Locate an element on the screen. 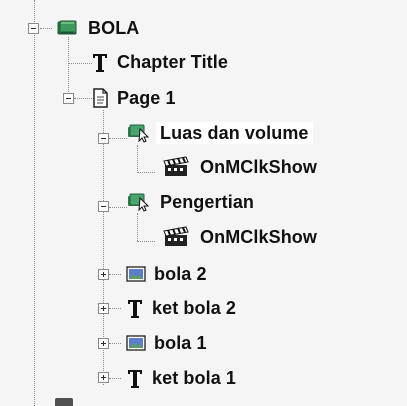 The image size is (407, 406). tree-item-label: BOLA is located at coordinates (114, 28).